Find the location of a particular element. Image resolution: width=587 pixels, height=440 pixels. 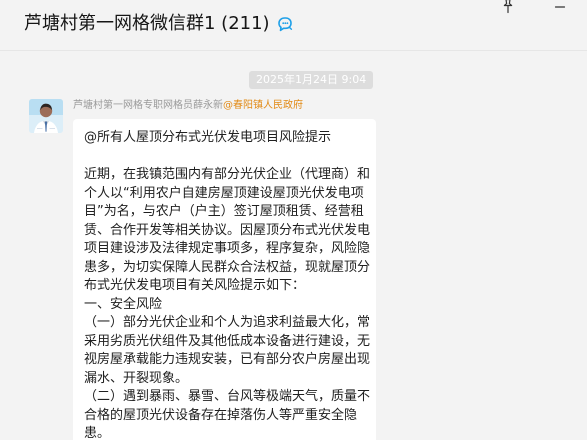

pin-icon is located at coordinates (508, 7).